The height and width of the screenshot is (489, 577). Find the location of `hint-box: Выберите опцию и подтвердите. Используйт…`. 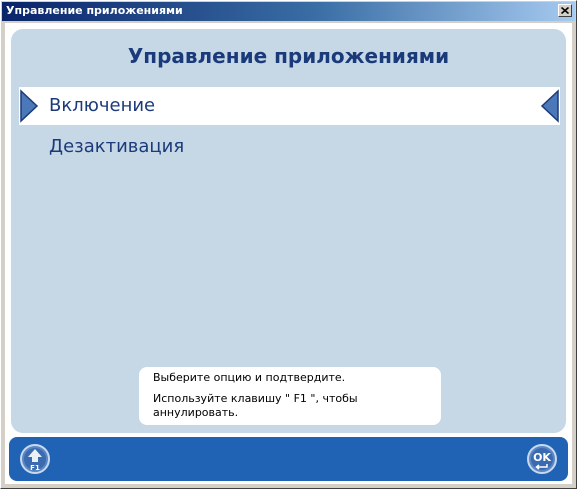

hint-box: Выберите опцию и подтвердите. Используйт… is located at coordinates (290, 396).